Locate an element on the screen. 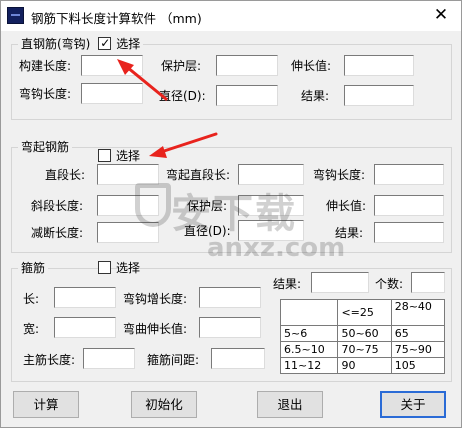 The width and height of the screenshot is (462, 429). result-label-2: 结果: is located at coordinates (349, 233).